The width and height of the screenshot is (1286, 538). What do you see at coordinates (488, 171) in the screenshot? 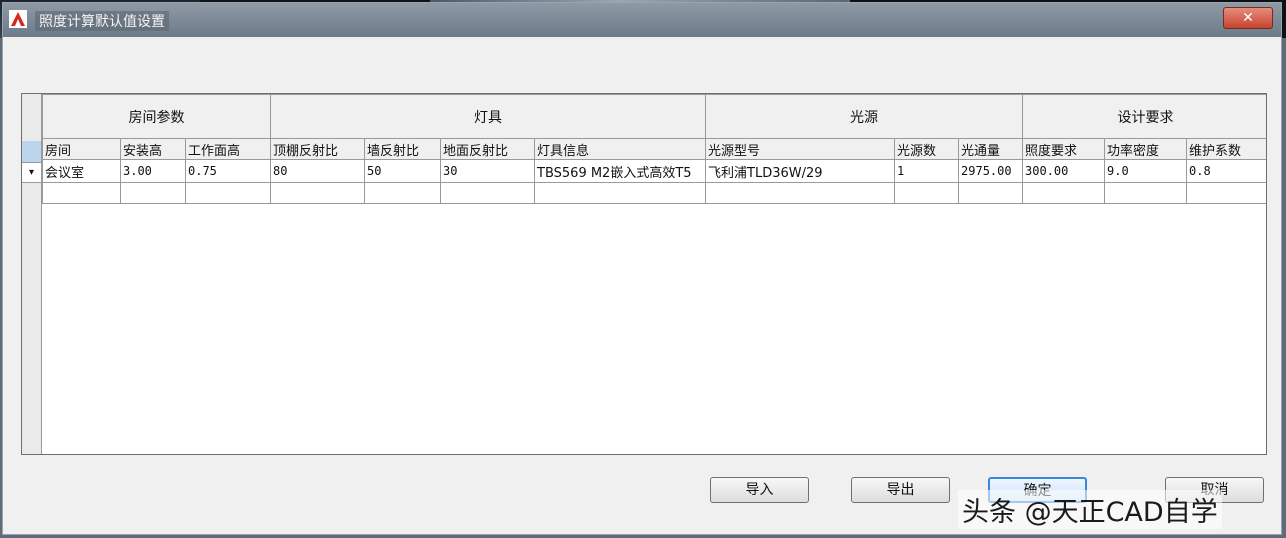
I see `cell-floor-reflectance: 30` at bounding box center [488, 171].